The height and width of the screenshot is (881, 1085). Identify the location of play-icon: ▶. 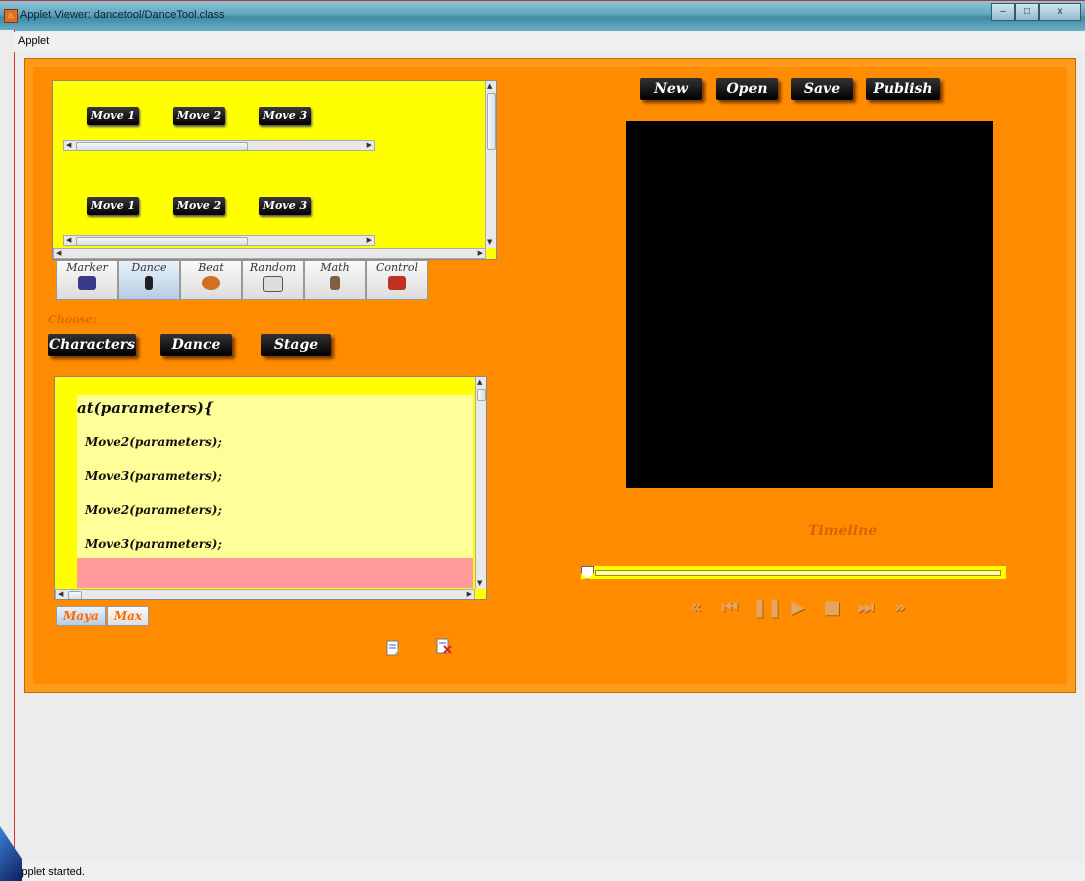
(798, 608).